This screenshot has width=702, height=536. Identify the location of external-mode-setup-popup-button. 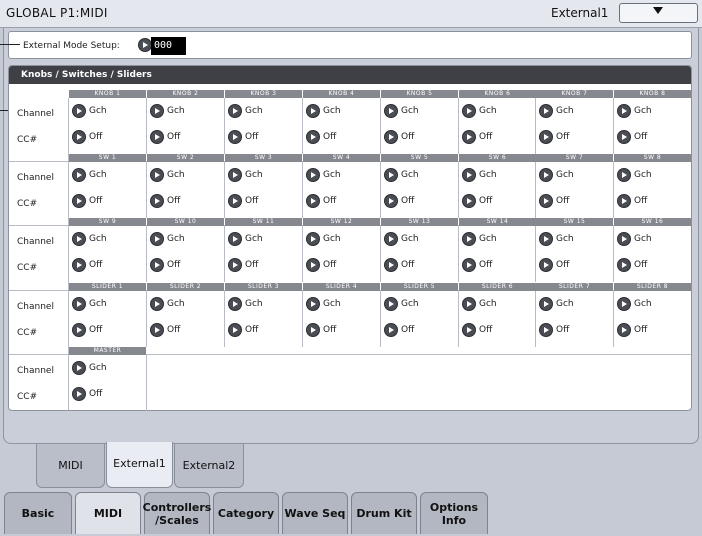
(145, 45).